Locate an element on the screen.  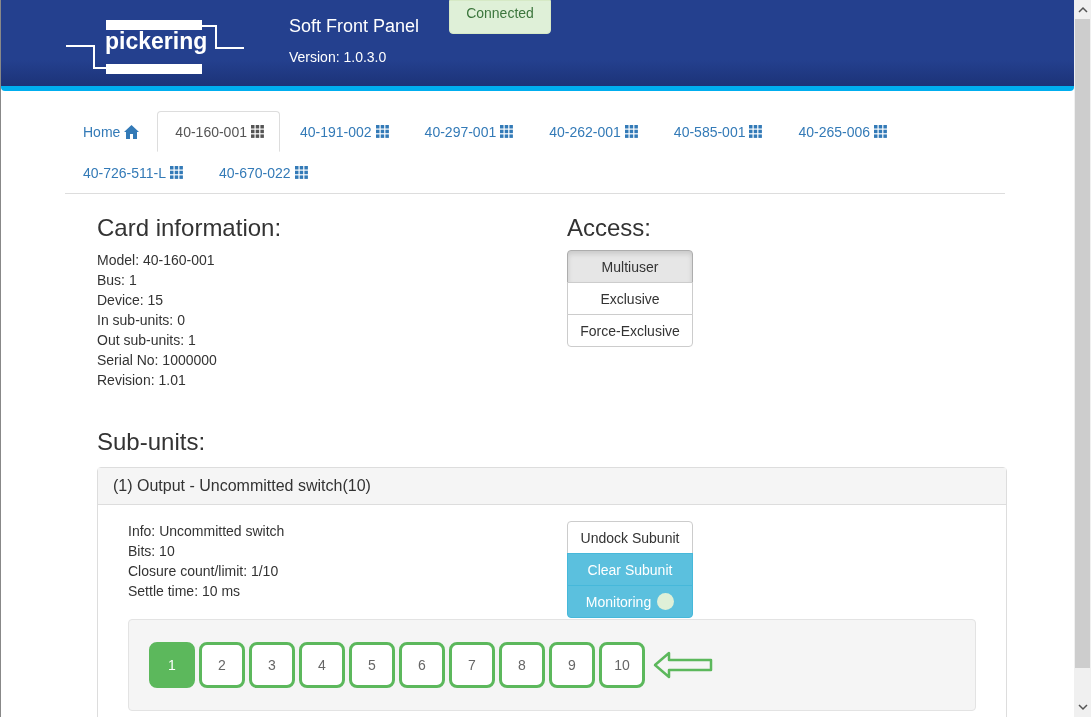
relay-button: 5 is located at coordinates (372, 665).